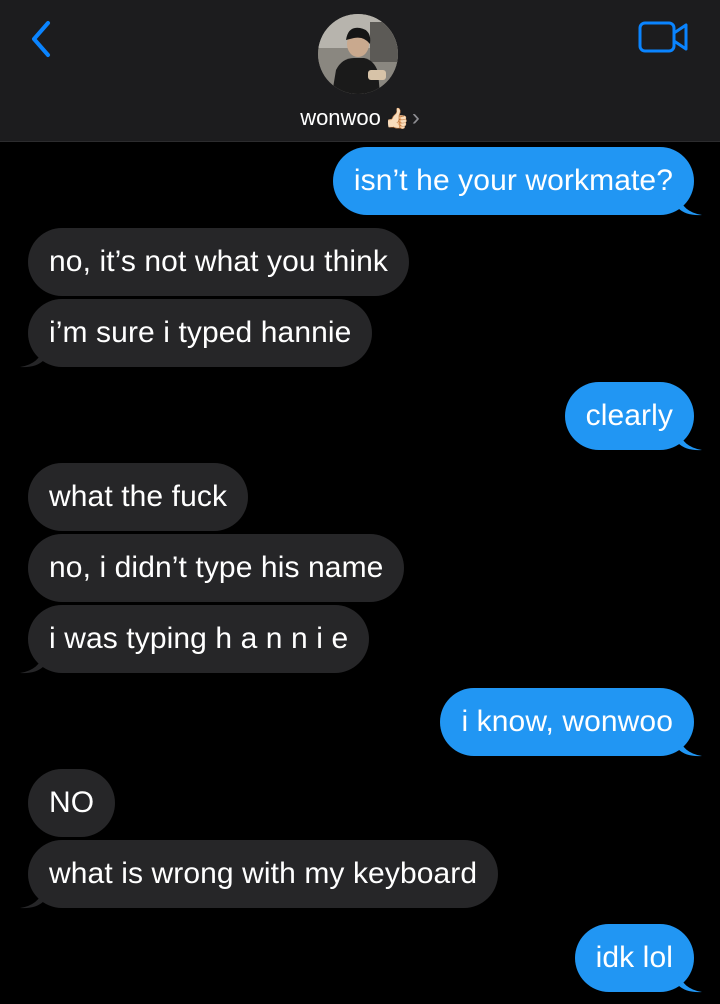 This screenshot has width=720, height=1004. I want to click on message-bubble-incoming: what is wrong with my keyboard, so click(259, 874).